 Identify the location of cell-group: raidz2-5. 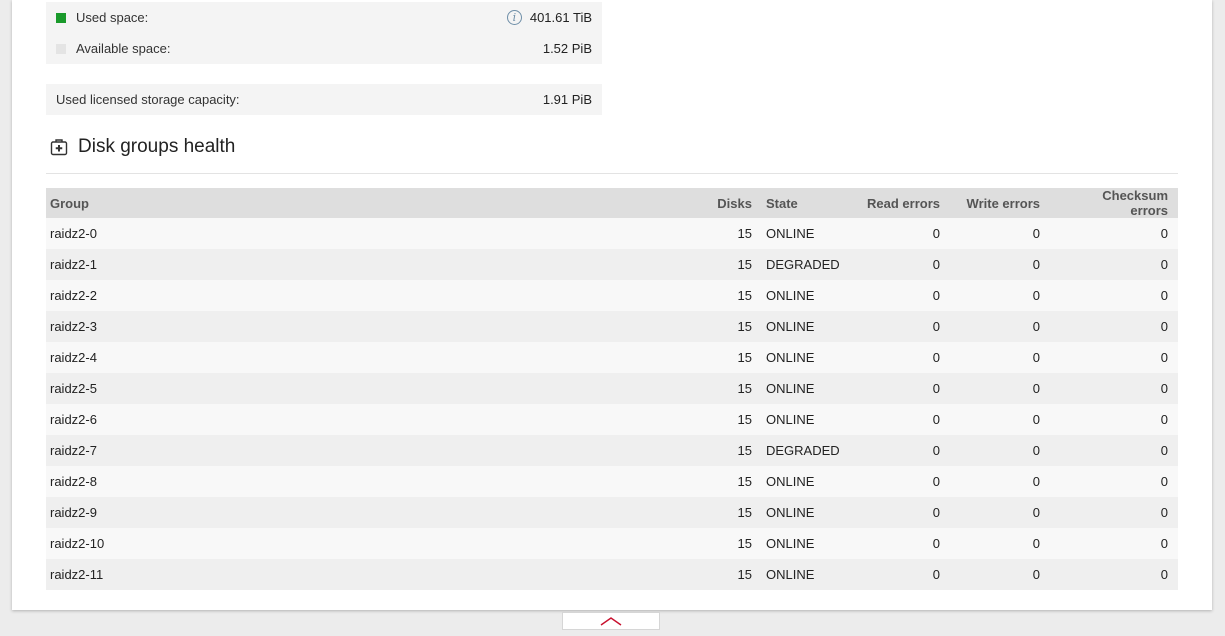
(377, 388).